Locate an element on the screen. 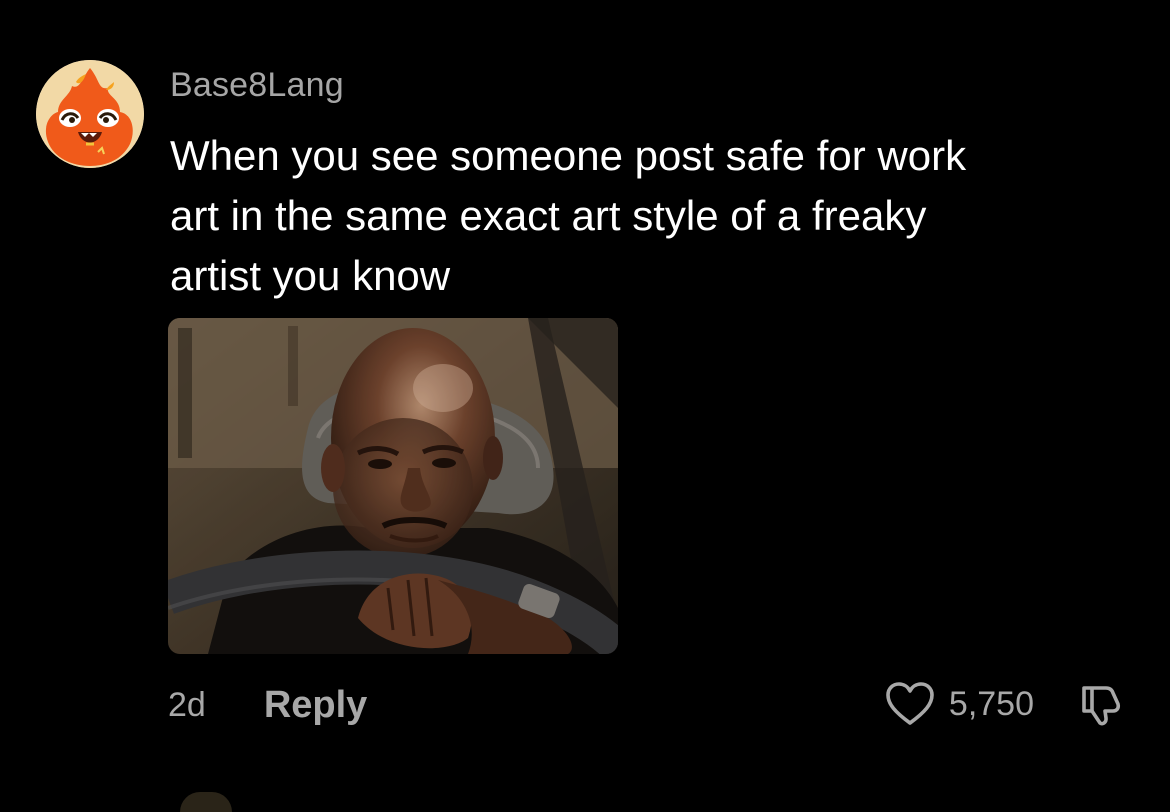 The width and height of the screenshot is (1170, 812). avatar is located at coordinates (90, 114).